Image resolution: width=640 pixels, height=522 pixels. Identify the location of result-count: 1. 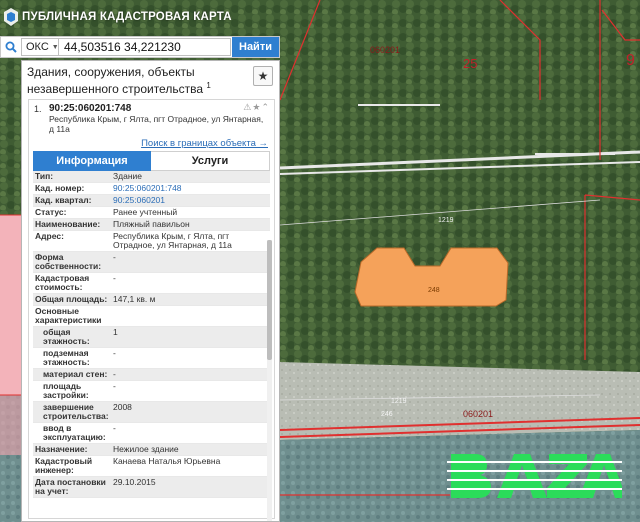
(208, 85).